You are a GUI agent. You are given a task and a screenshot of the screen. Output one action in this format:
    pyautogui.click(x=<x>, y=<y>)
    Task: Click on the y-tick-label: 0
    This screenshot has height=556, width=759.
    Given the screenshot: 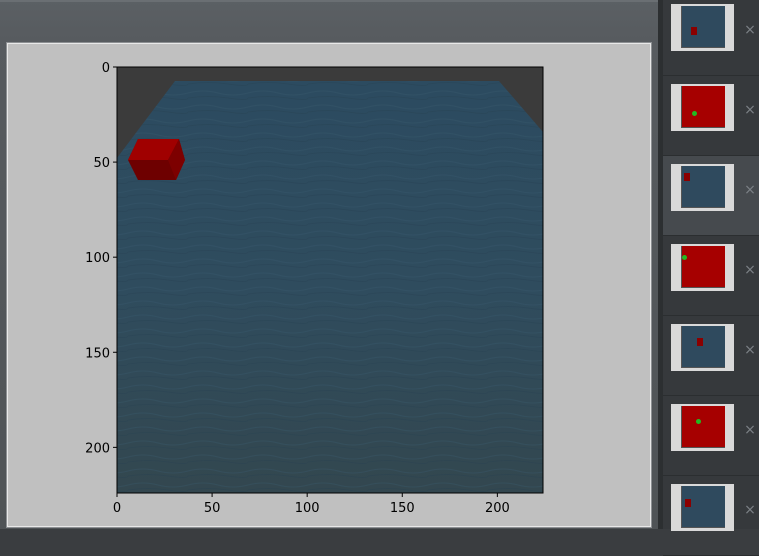 What is the action you would take?
    pyautogui.click(x=106, y=68)
    